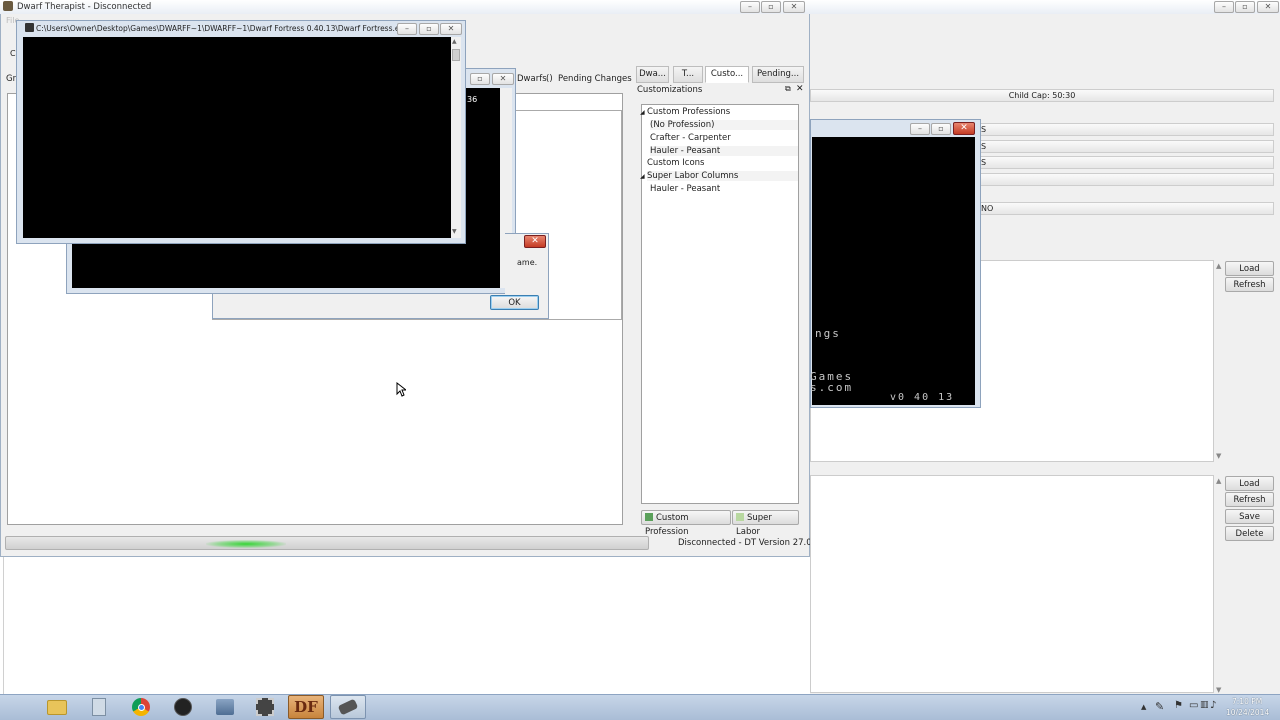 This screenshot has width=1280, height=720. I want to click on tree-item-custom-professions: Custom Professions, so click(688, 112).